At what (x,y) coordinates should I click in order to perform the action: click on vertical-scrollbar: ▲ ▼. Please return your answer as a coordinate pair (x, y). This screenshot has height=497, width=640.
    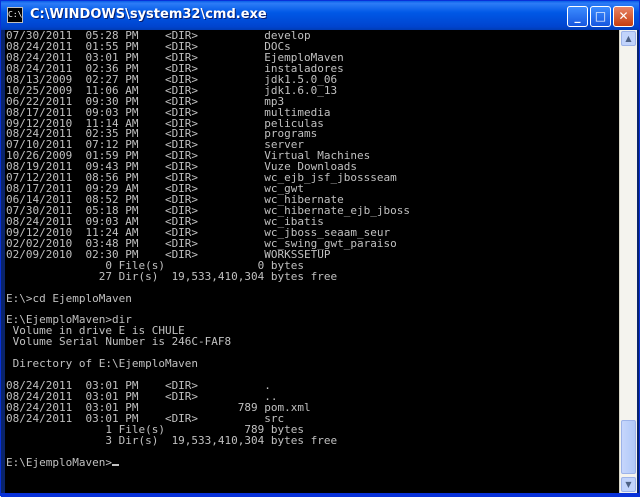
    Looking at the image, I should click on (628, 261).